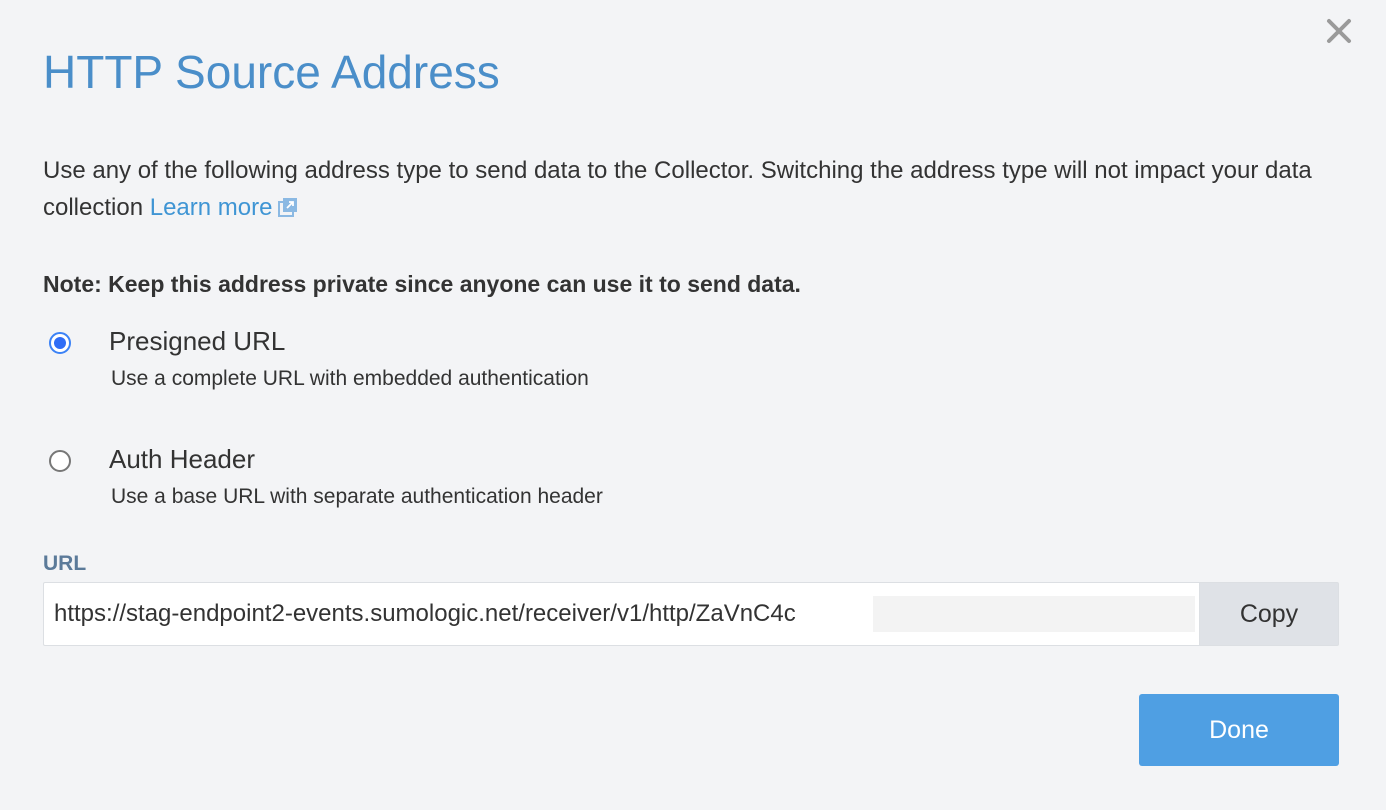 The height and width of the screenshot is (810, 1386). What do you see at coordinates (65, 563) in the screenshot?
I see `url-field-label: URL` at bounding box center [65, 563].